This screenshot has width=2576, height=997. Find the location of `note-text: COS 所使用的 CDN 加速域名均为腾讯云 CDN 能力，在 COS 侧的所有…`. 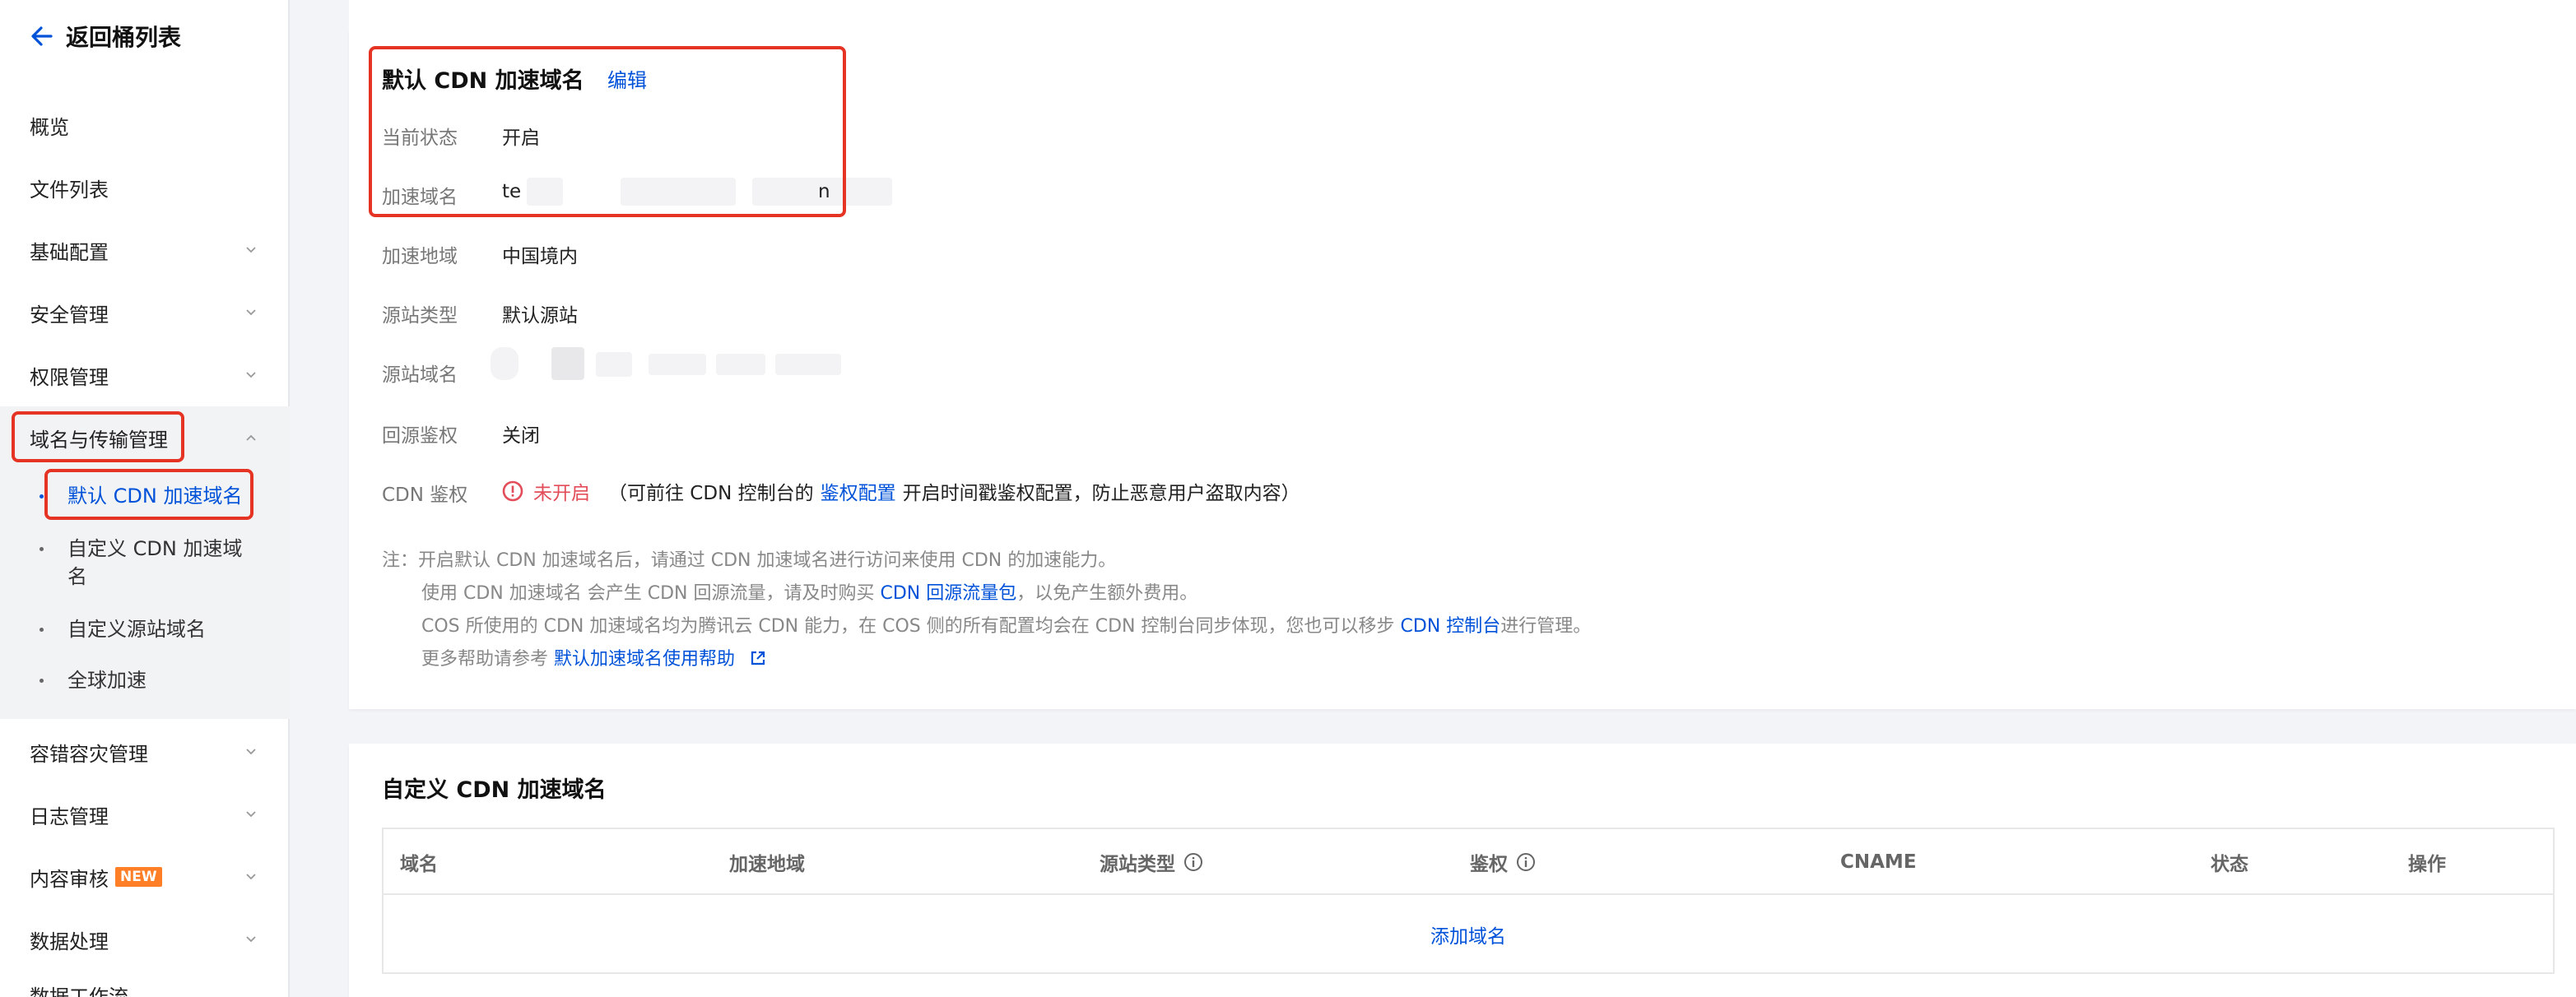

note-text: COS 所使用的 CDN 加速域名均为腾讯云 CDN 能力，在 COS 侧的所有… is located at coordinates (908, 626).